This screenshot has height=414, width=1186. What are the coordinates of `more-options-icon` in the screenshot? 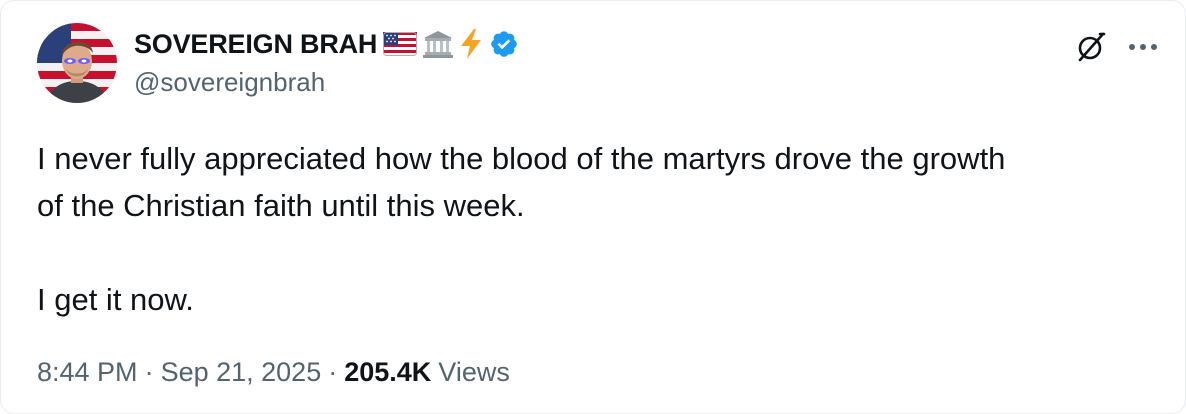 It's located at (1143, 47).